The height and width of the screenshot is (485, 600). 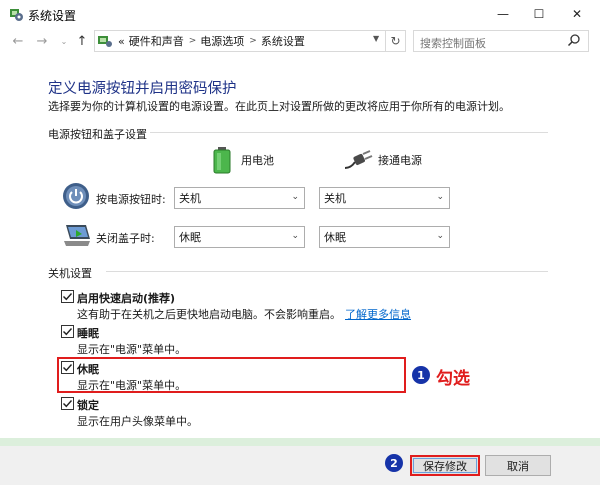 I want to click on up-arrow-icon: ↑, so click(x=82, y=41).